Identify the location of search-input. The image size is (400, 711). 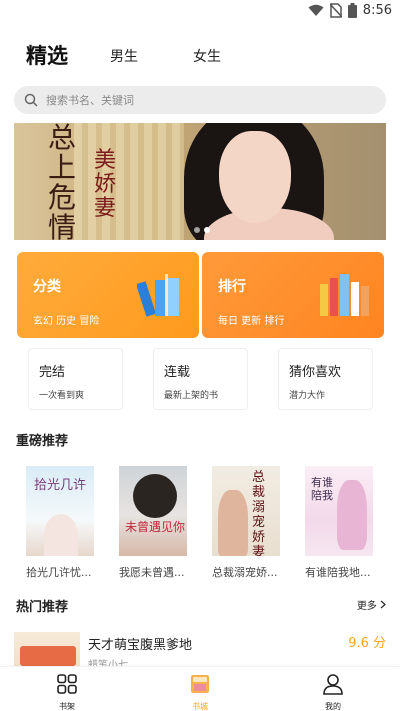
(196, 100).